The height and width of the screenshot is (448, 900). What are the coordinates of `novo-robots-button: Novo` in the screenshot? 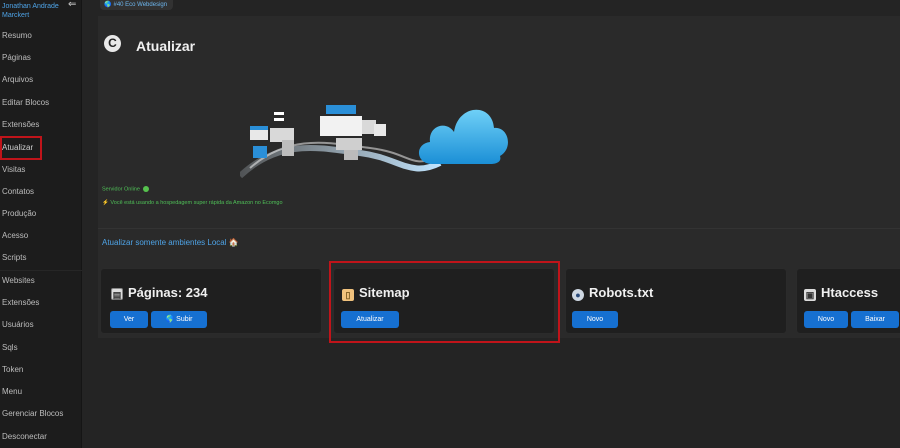 It's located at (595, 319).